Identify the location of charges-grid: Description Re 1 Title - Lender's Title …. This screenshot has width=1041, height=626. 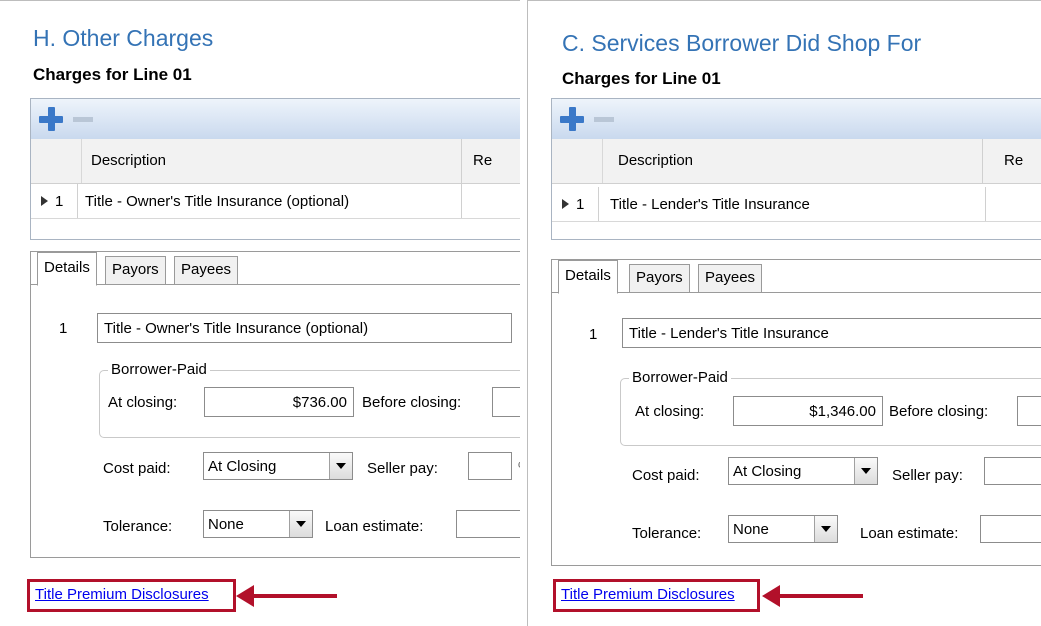
(796, 169).